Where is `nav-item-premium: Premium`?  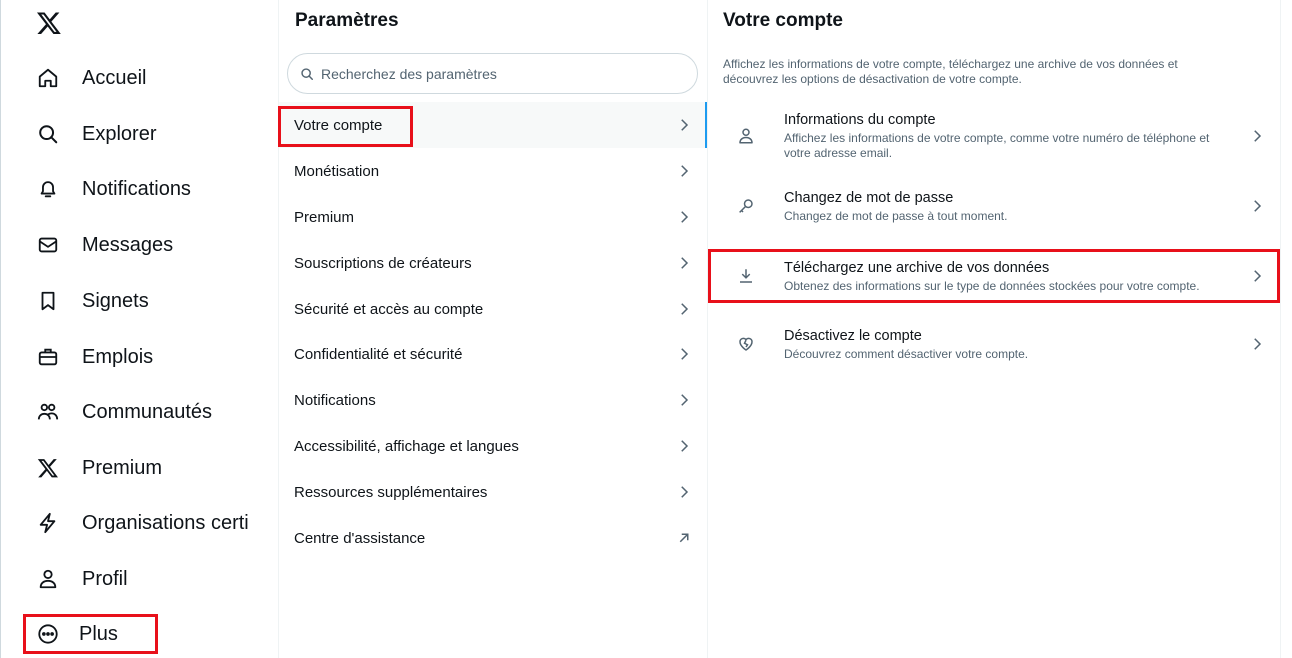 nav-item-premium: Premium is located at coordinates (92, 468).